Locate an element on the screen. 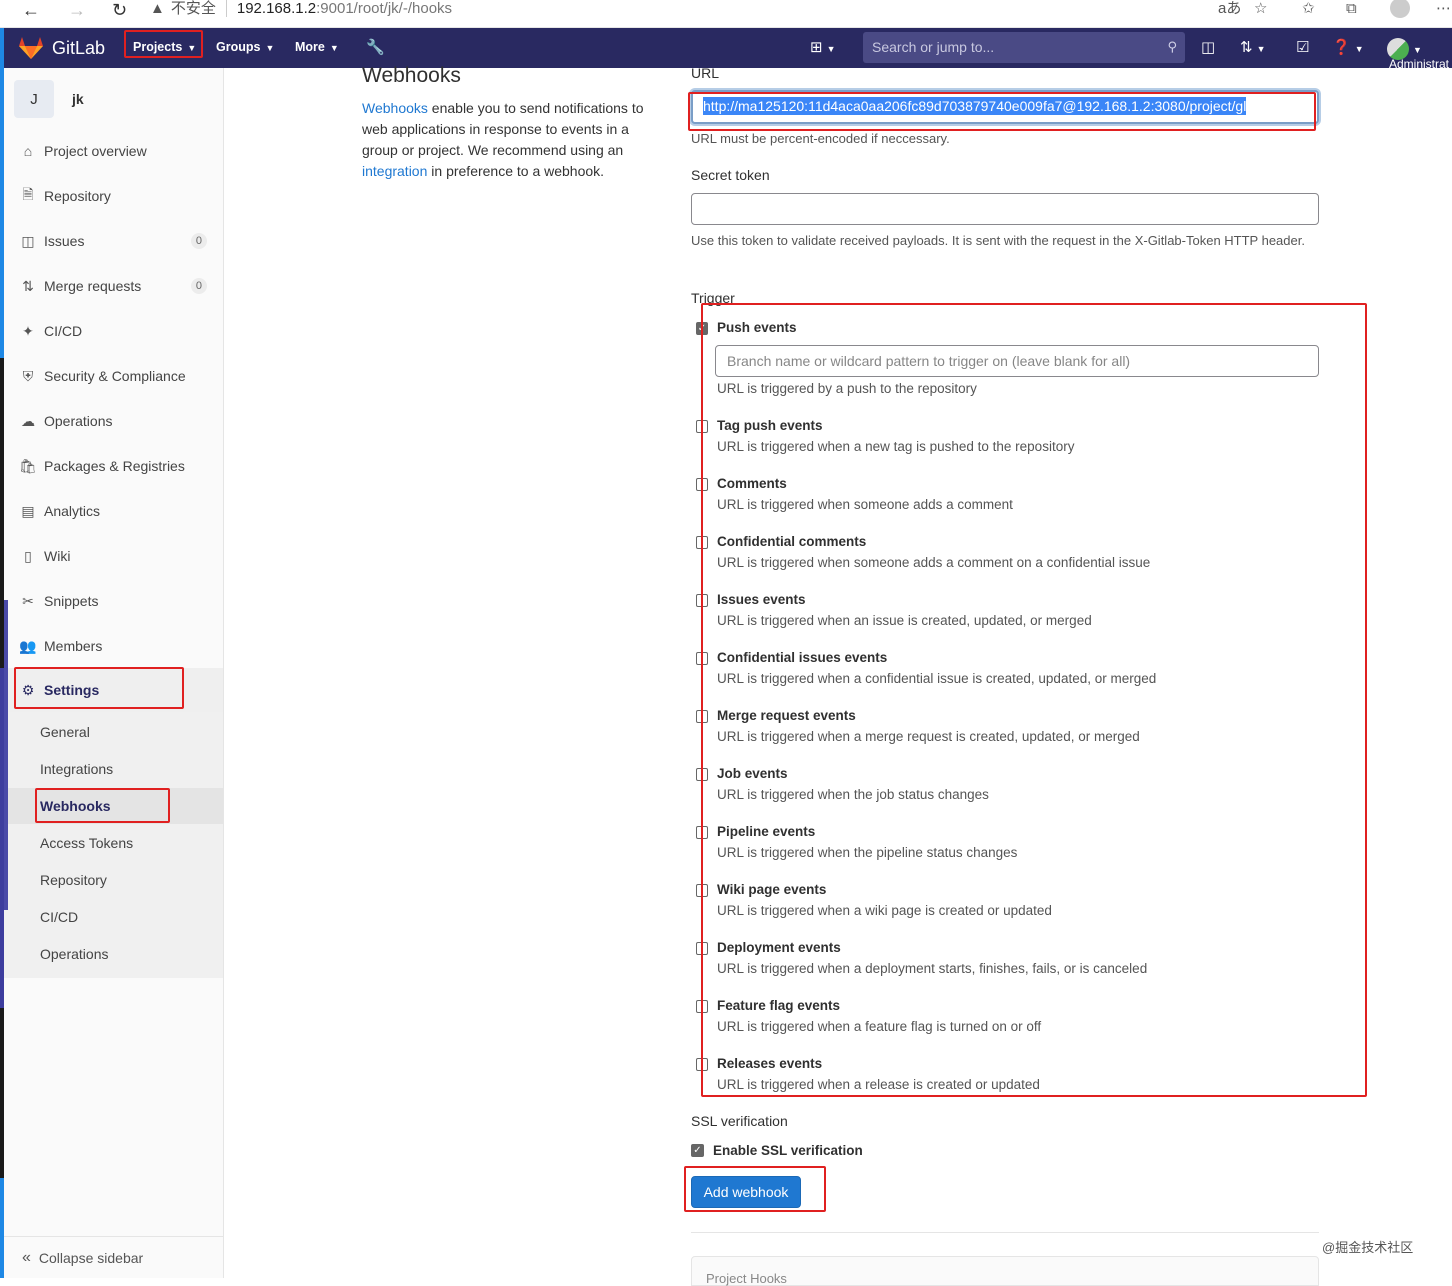 This screenshot has height=1286, width=1452. read-aloud-icon: aあ is located at coordinates (1229, 9).